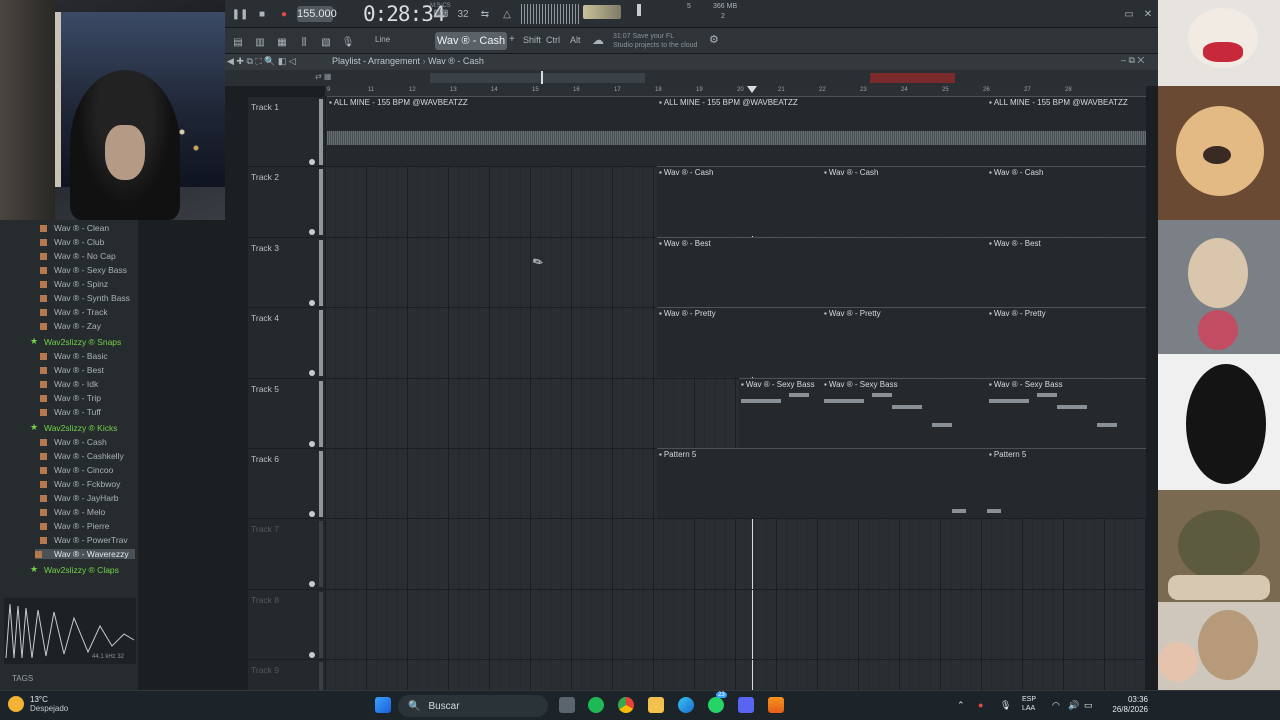 The height and width of the screenshot is (720, 1280). I want to click on close-button: ✕, so click(1148, 14).